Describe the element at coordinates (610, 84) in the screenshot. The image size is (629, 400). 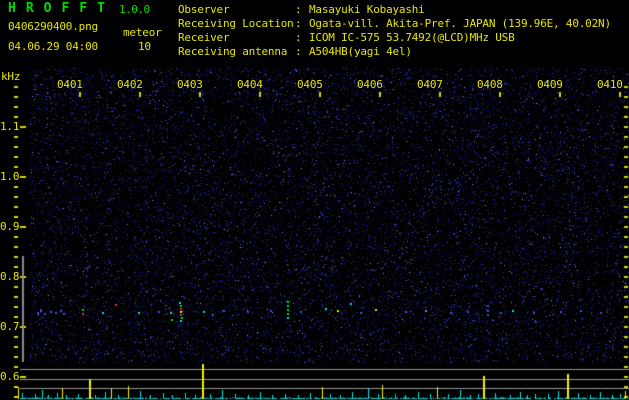
I see `time-tick-label: 0410` at that location.